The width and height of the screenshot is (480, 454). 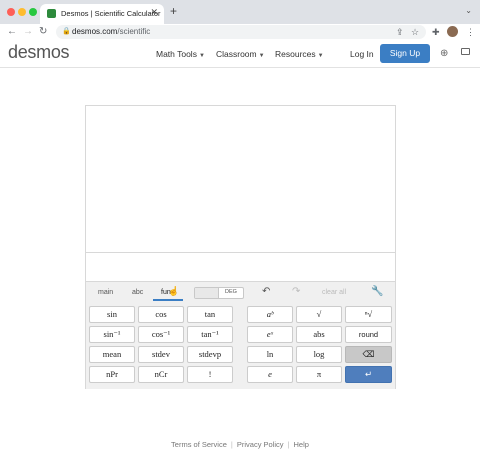 I want to click on clear-all-button: clear all, so click(x=334, y=292).